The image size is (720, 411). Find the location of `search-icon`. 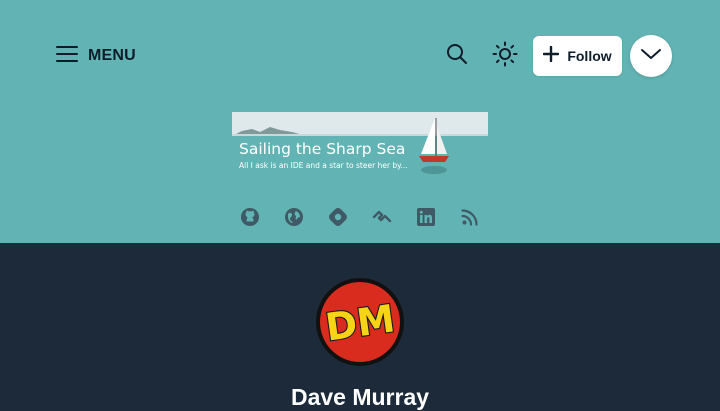

search-icon is located at coordinates (457, 56).